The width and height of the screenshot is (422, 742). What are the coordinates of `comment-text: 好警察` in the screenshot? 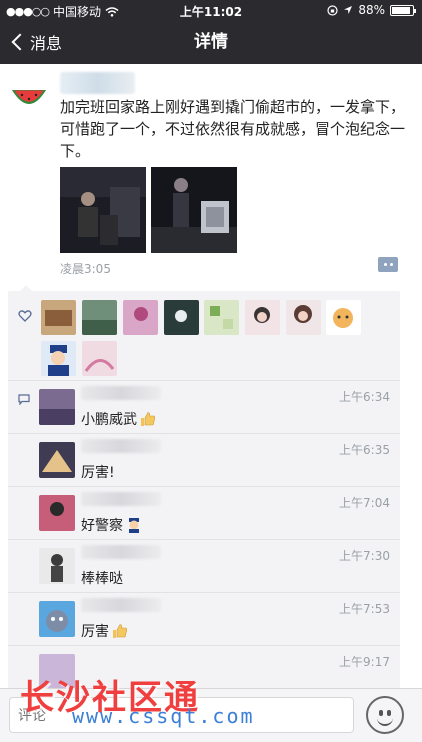 It's located at (102, 526).